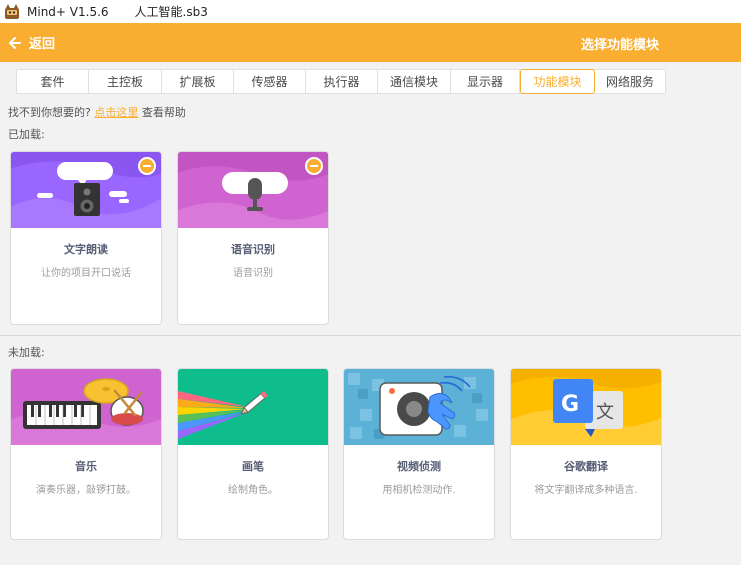 The width and height of the screenshot is (741, 565). I want to click on back-button: 返回, so click(32, 42).